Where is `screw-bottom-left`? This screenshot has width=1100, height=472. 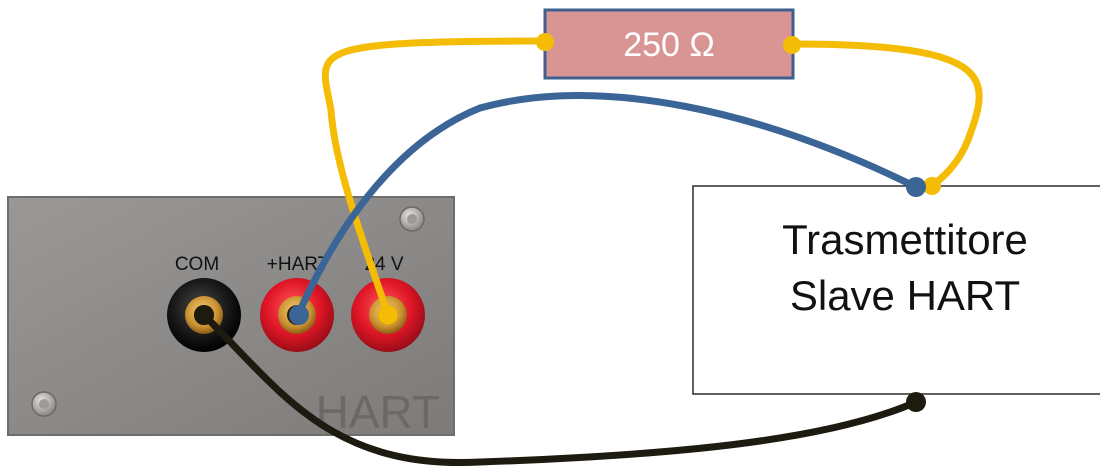
screw-bottom-left is located at coordinates (44, 404).